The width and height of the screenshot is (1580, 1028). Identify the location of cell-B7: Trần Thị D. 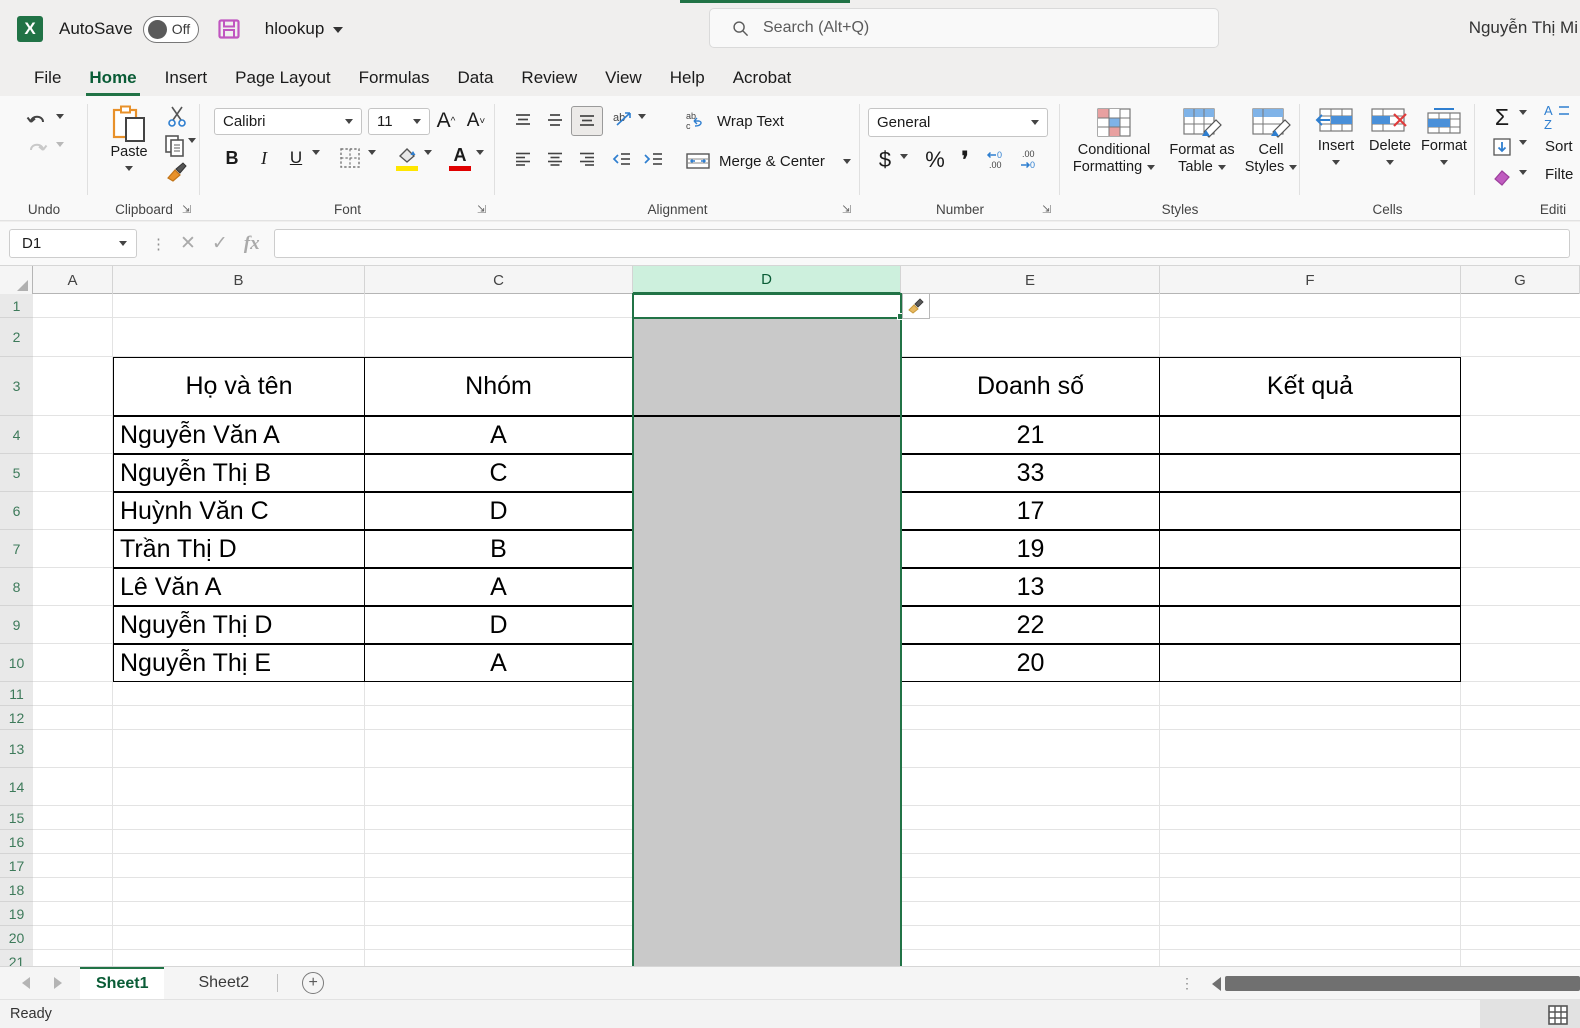
(239, 549).